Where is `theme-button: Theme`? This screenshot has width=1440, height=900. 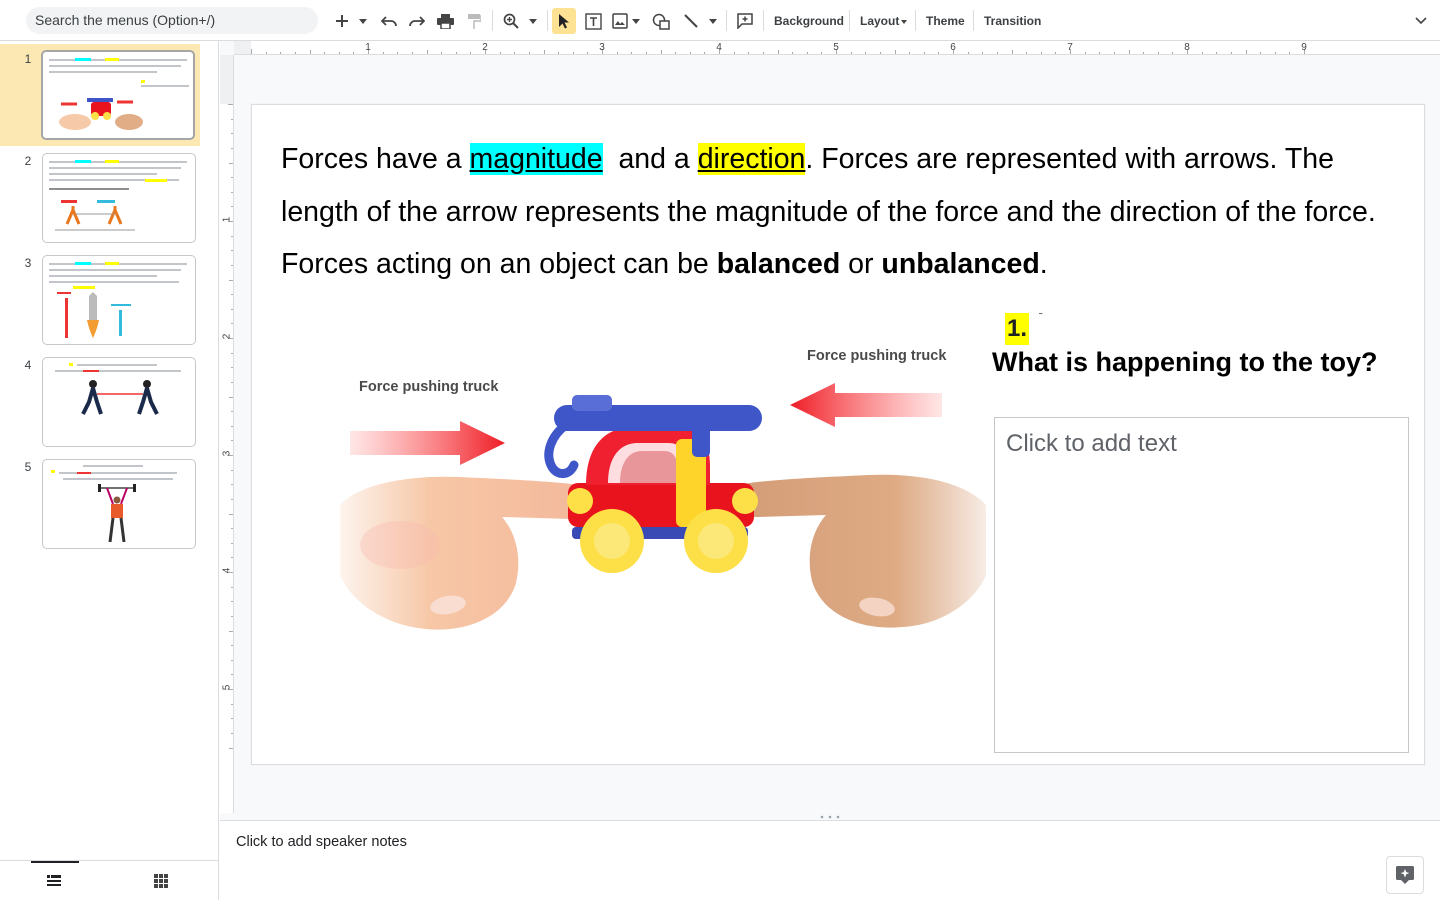 theme-button: Theme is located at coordinates (945, 21).